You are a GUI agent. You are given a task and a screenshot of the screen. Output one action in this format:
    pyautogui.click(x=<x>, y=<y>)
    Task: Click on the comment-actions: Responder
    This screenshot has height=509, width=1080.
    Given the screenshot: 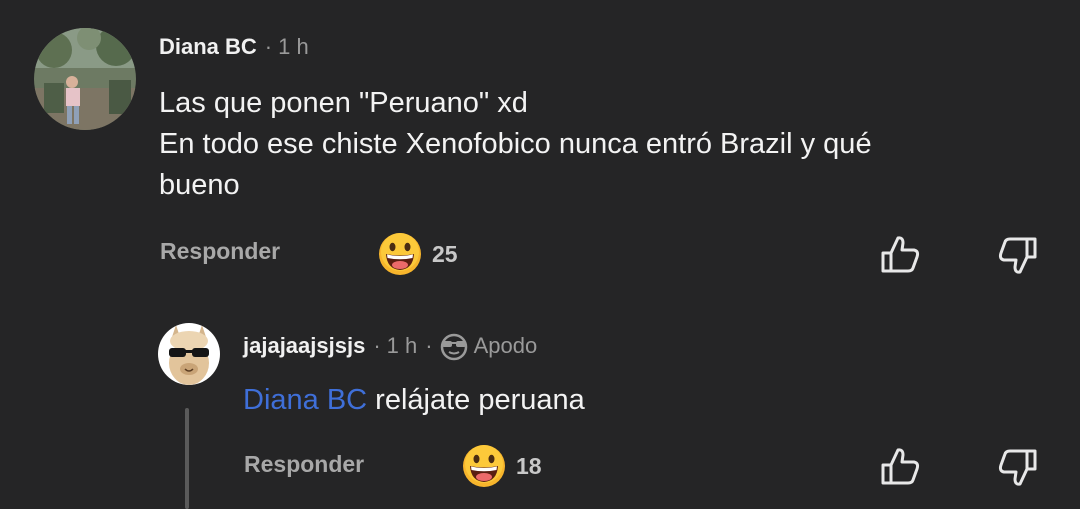 What is the action you would take?
    pyautogui.click(x=220, y=251)
    